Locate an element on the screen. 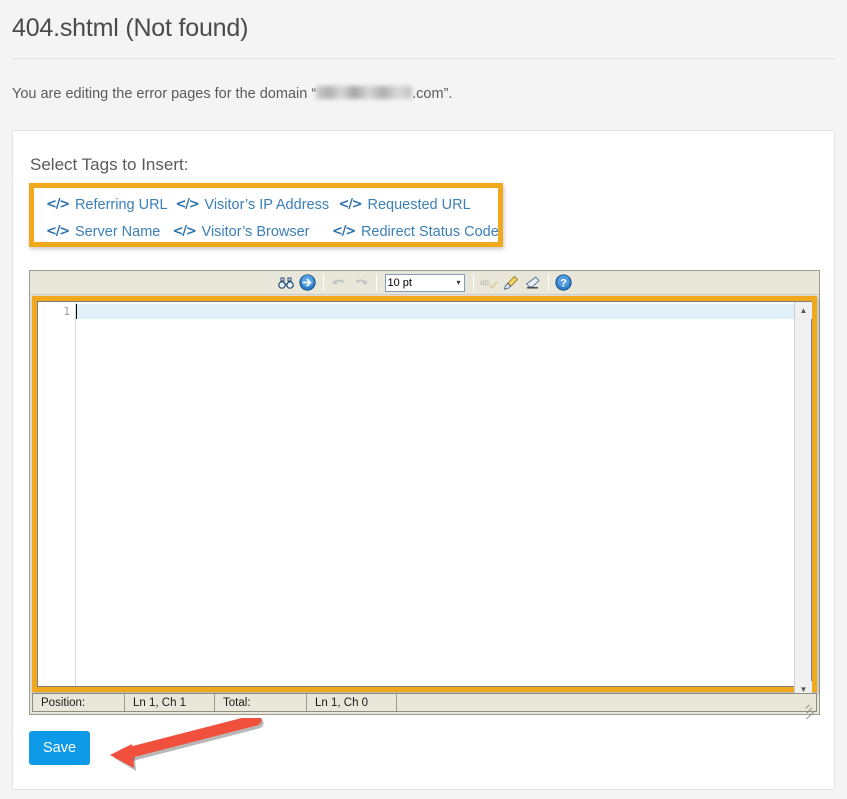  tag-link-visitors-browser: </> Visitor’s Browser is located at coordinates (252, 232).